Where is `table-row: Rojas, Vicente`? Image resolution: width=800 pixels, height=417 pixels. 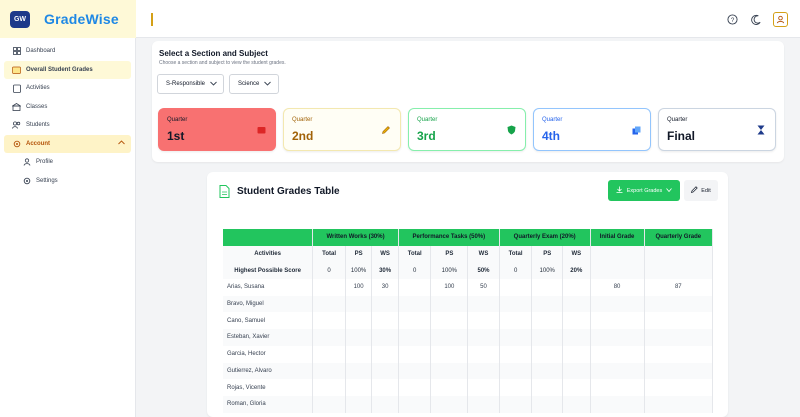 table-row: Rojas, Vicente is located at coordinates (468, 387).